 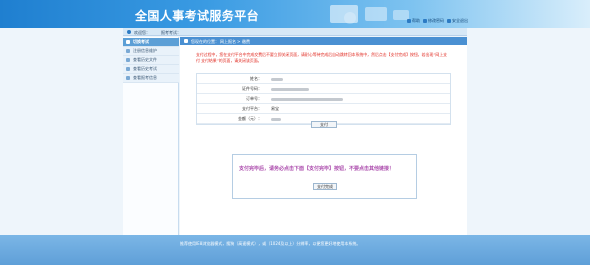 What do you see at coordinates (256, 78) in the screenshot?
I see `name-label: 姓名：` at bounding box center [256, 78].